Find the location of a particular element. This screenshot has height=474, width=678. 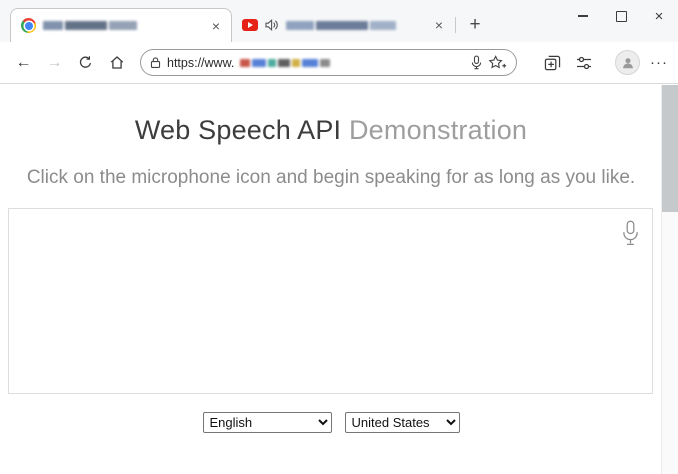

browser-essentials-button is located at coordinates (583, 62).